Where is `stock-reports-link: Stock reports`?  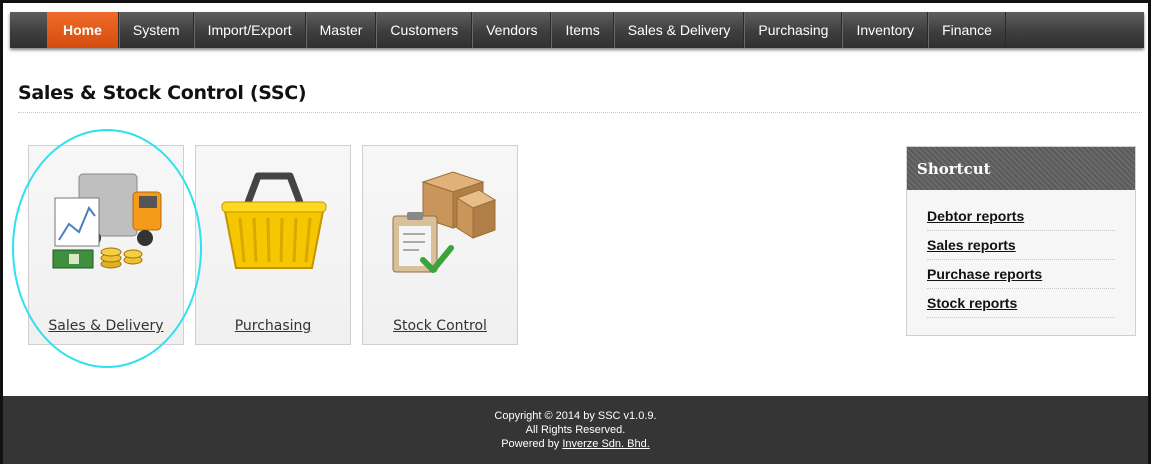 stock-reports-link: Stock reports is located at coordinates (972, 303).